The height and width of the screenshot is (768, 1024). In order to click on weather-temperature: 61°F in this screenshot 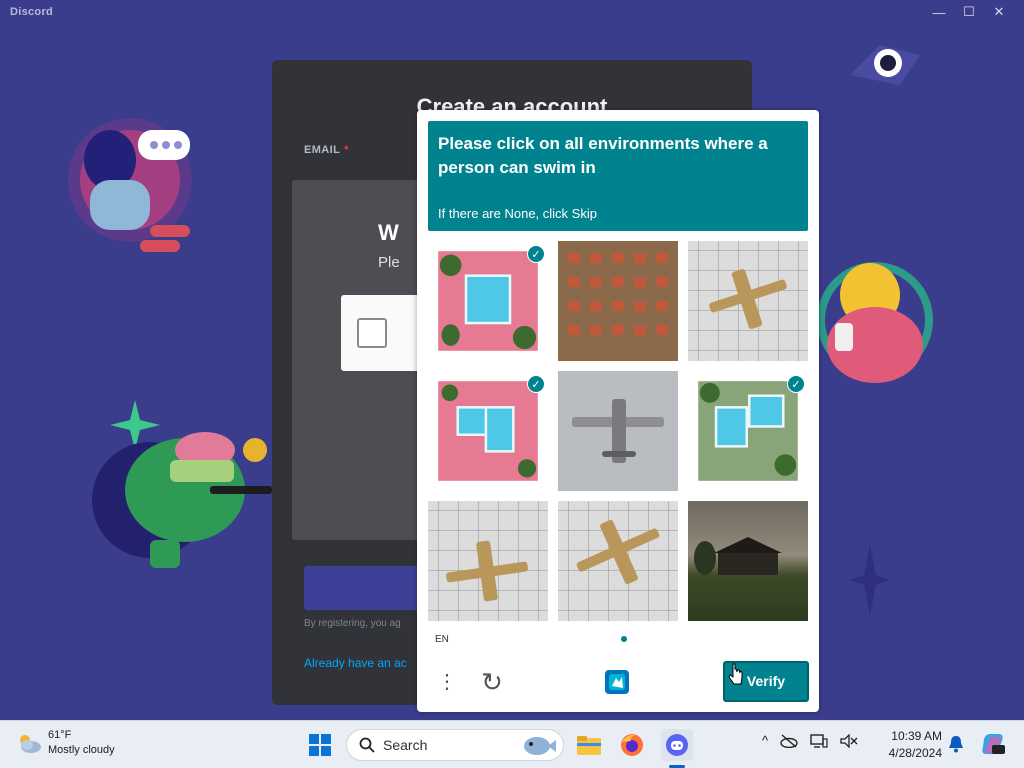, I will do `click(60, 735)`.